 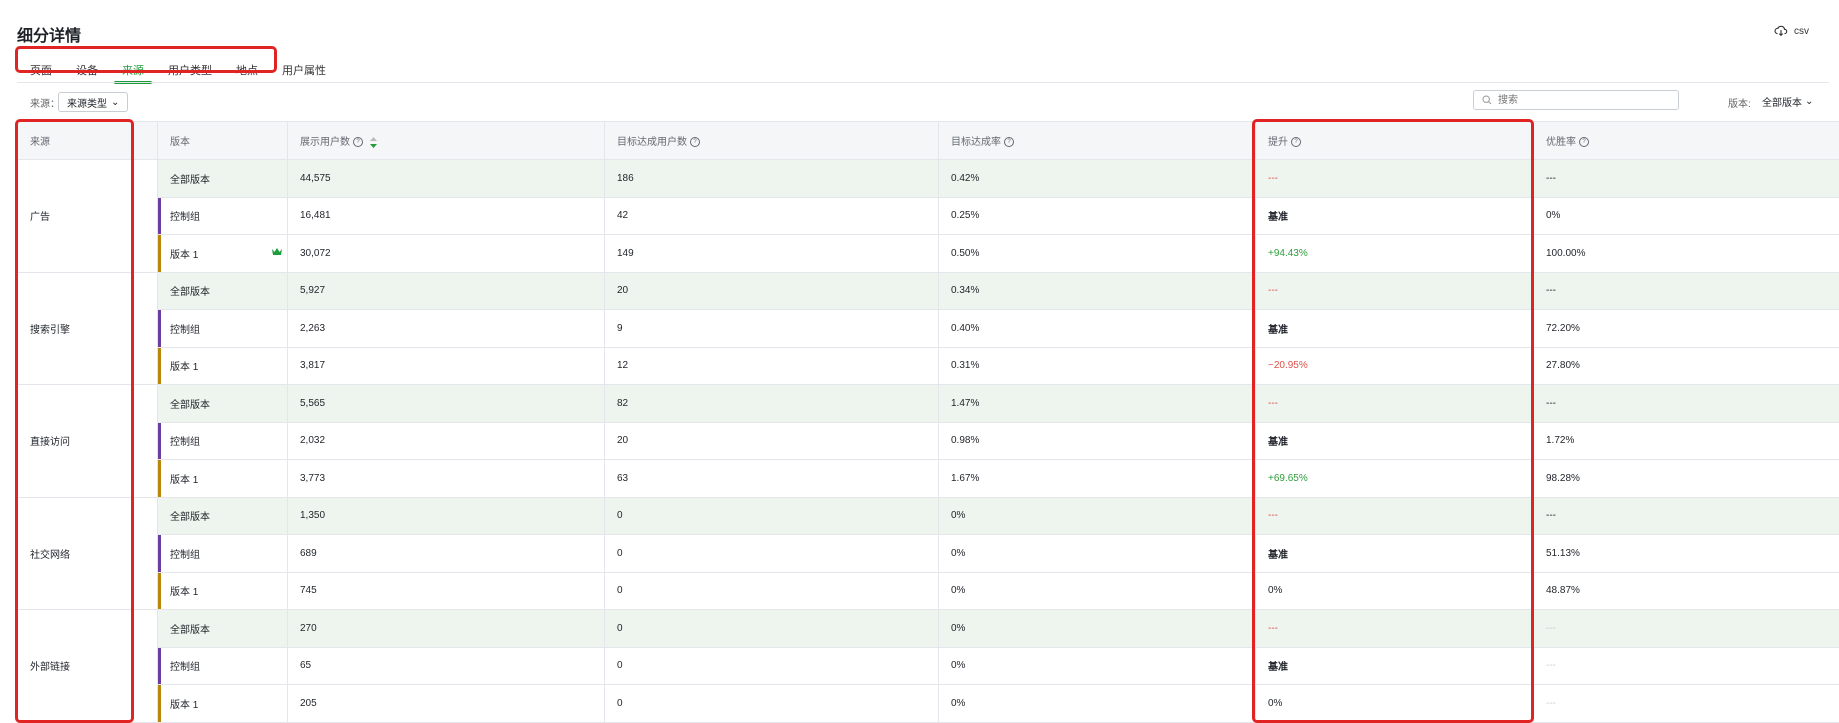 What do you see at coordinates (1097, 441) in the screenshot?
I see `goal-rate-cell: 0.98%` at bounding box center [1097, 441].